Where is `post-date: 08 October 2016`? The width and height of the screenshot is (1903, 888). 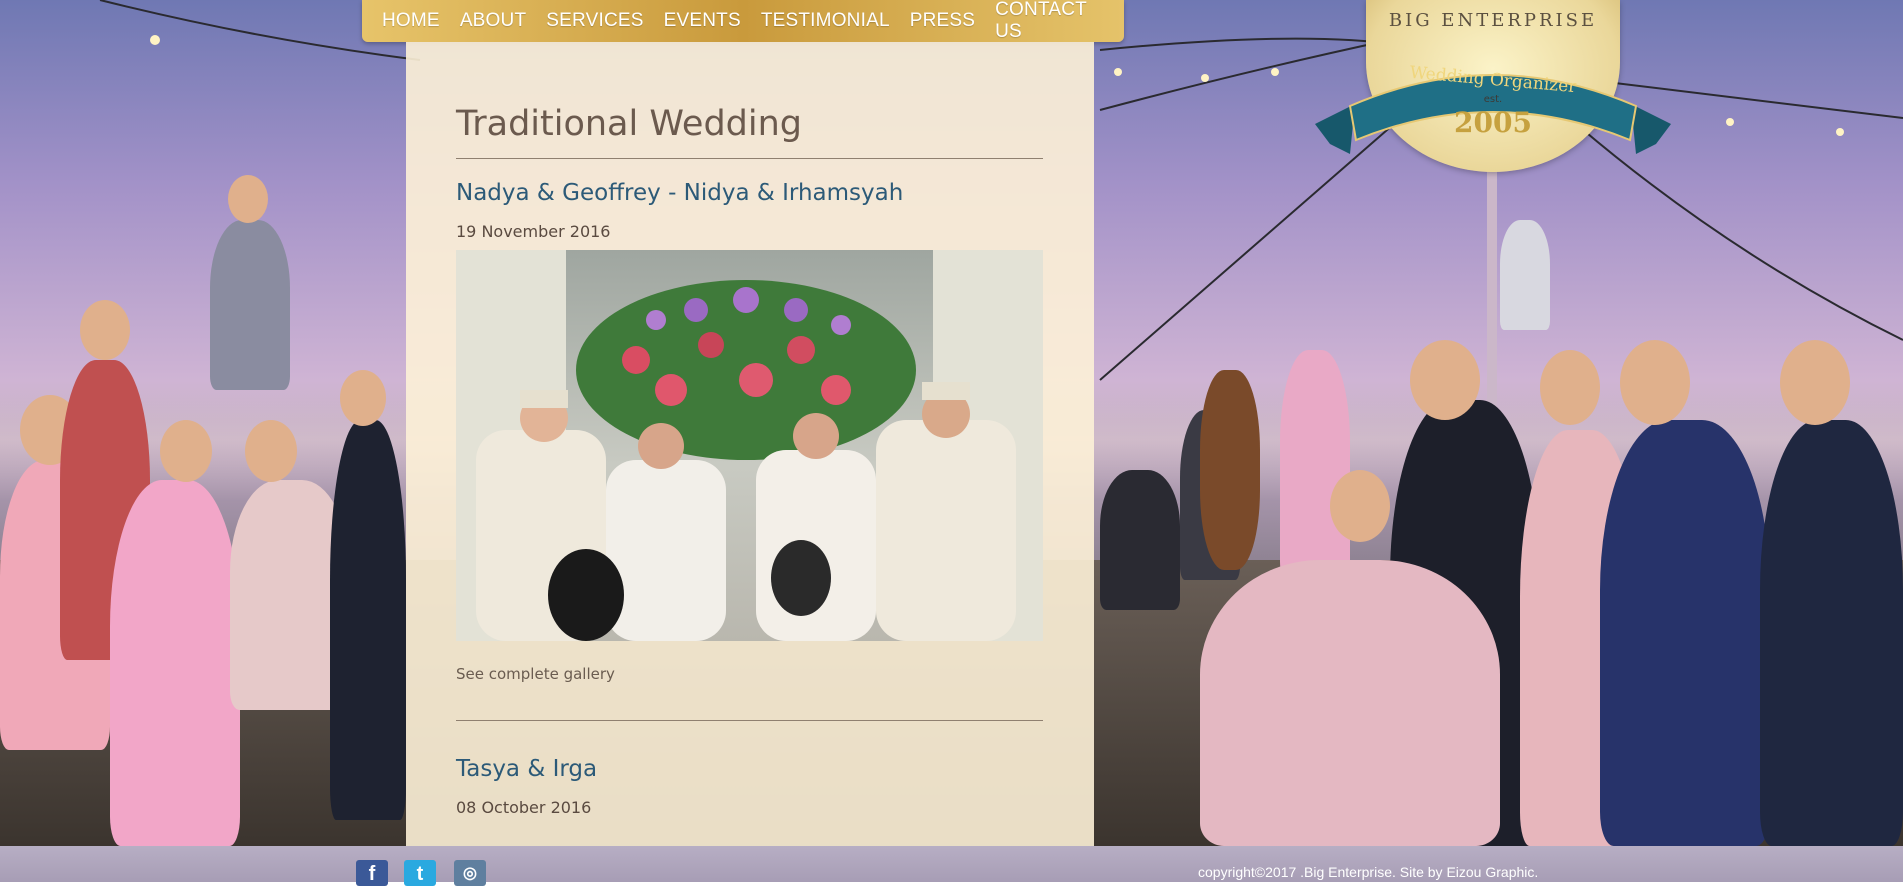
post-date: 08 October 2016 is located at coordinates (524, 807).